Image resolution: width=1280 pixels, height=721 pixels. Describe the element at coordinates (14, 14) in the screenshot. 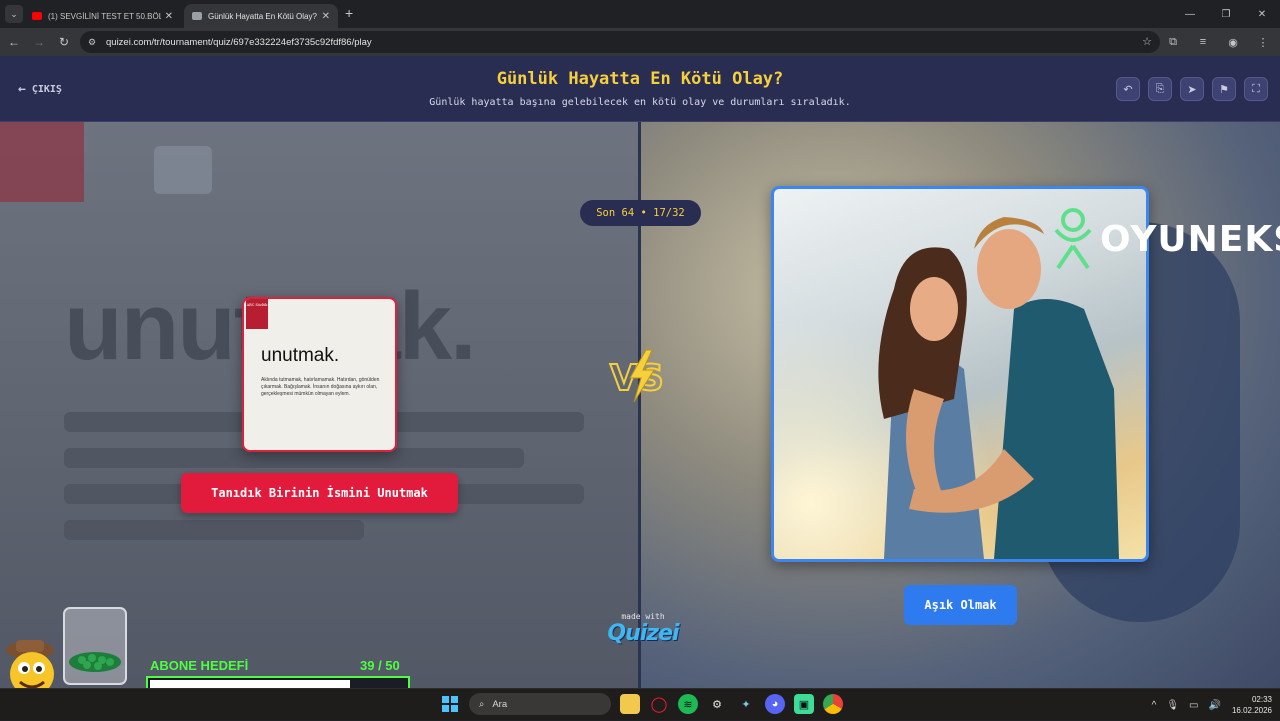

I see `tab-search-button: ⌄` at that location.